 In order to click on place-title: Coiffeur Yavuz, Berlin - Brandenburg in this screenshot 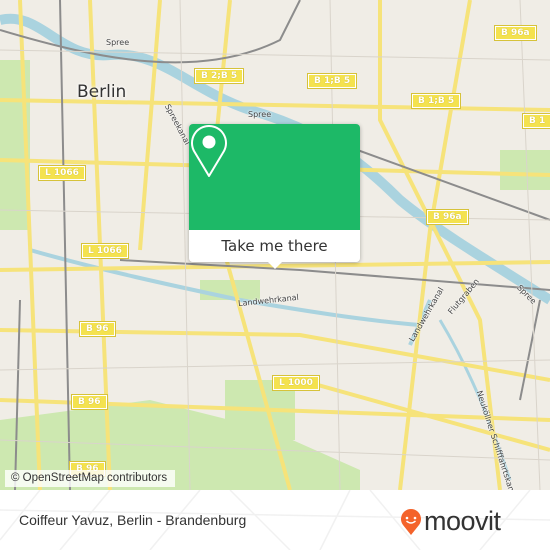, I will do `click(133, 520)`.